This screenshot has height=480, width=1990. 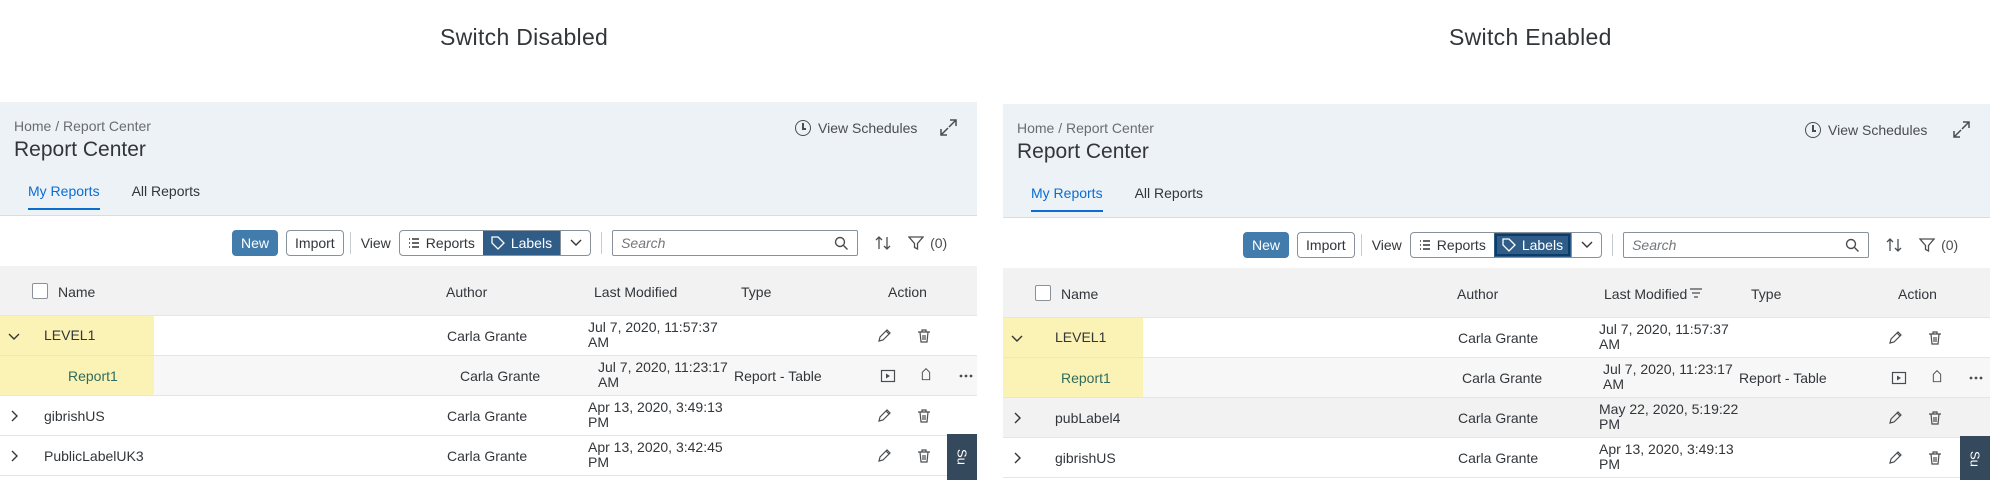 What do you see at coordinates (1502, 378) in the screenshot?
I see `row-author: Carla Grante` at bounding box center [1502, 378].